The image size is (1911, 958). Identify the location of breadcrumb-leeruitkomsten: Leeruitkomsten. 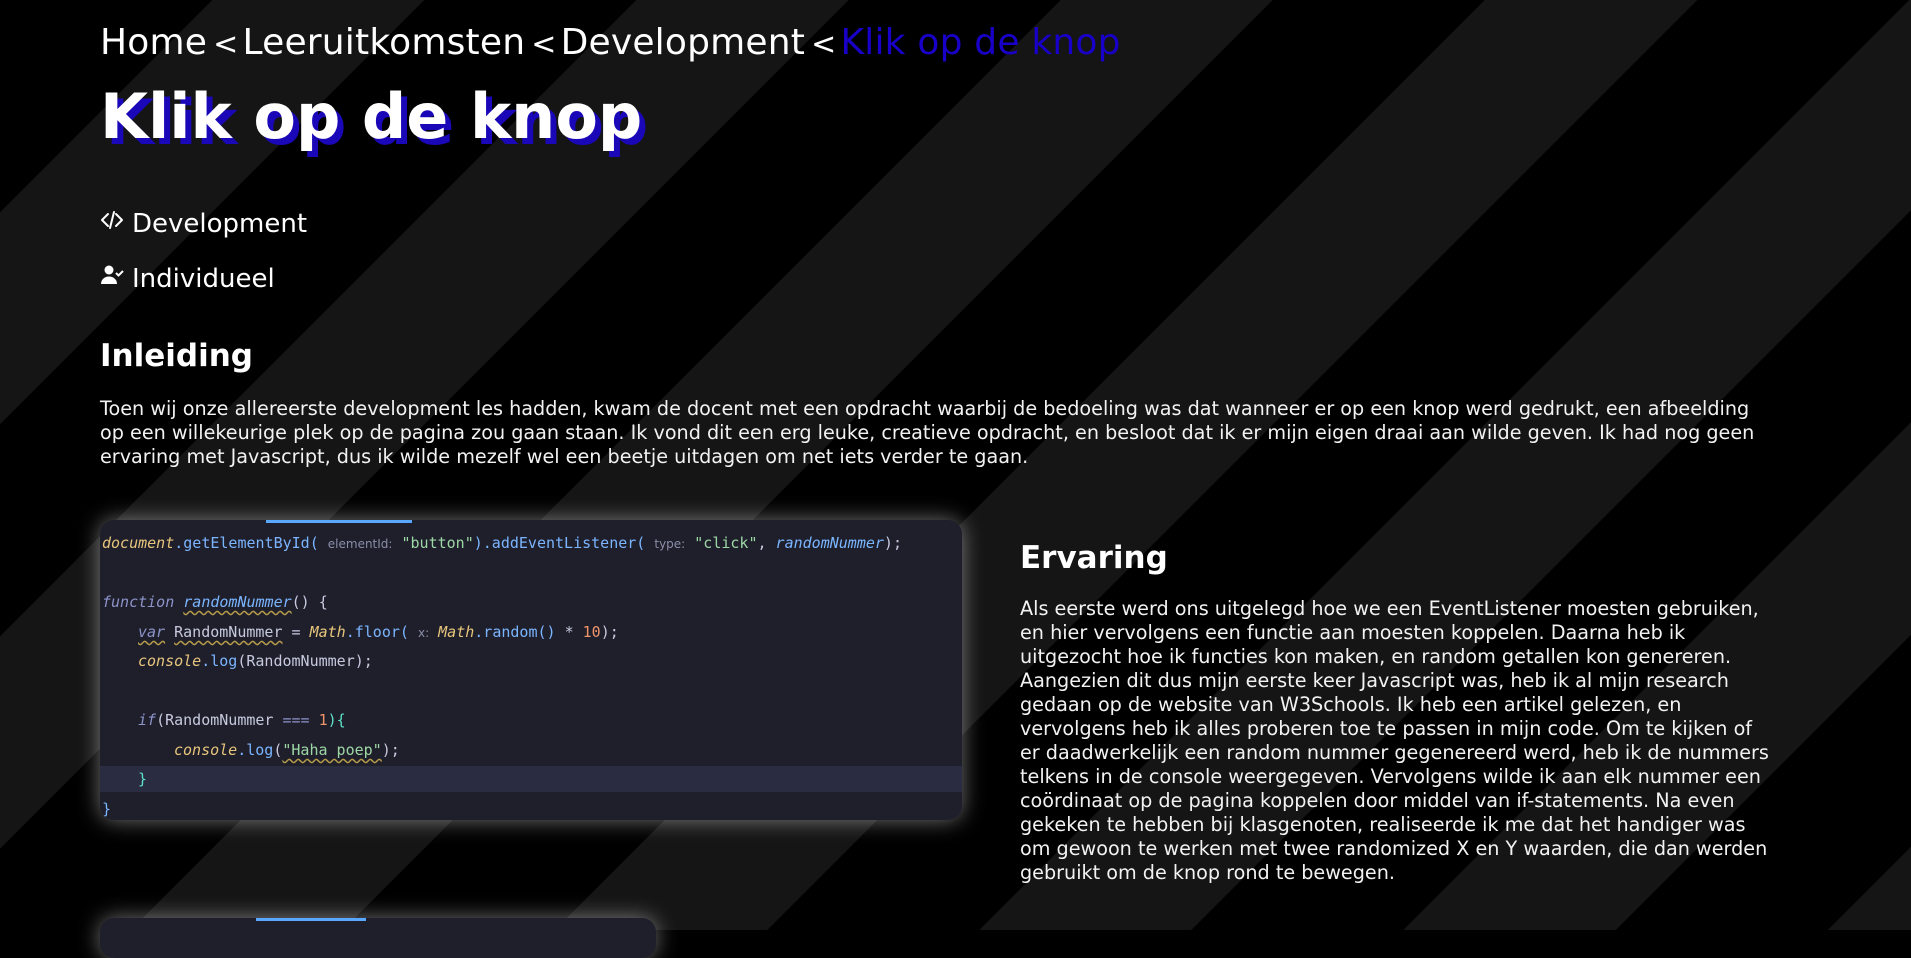
(383, 42).